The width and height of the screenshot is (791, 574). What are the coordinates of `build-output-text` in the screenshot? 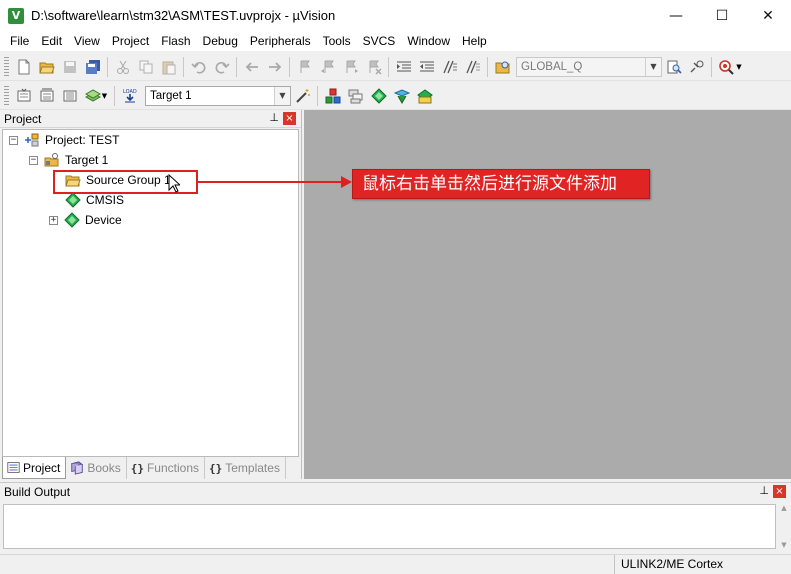 It's located at (389, 526).